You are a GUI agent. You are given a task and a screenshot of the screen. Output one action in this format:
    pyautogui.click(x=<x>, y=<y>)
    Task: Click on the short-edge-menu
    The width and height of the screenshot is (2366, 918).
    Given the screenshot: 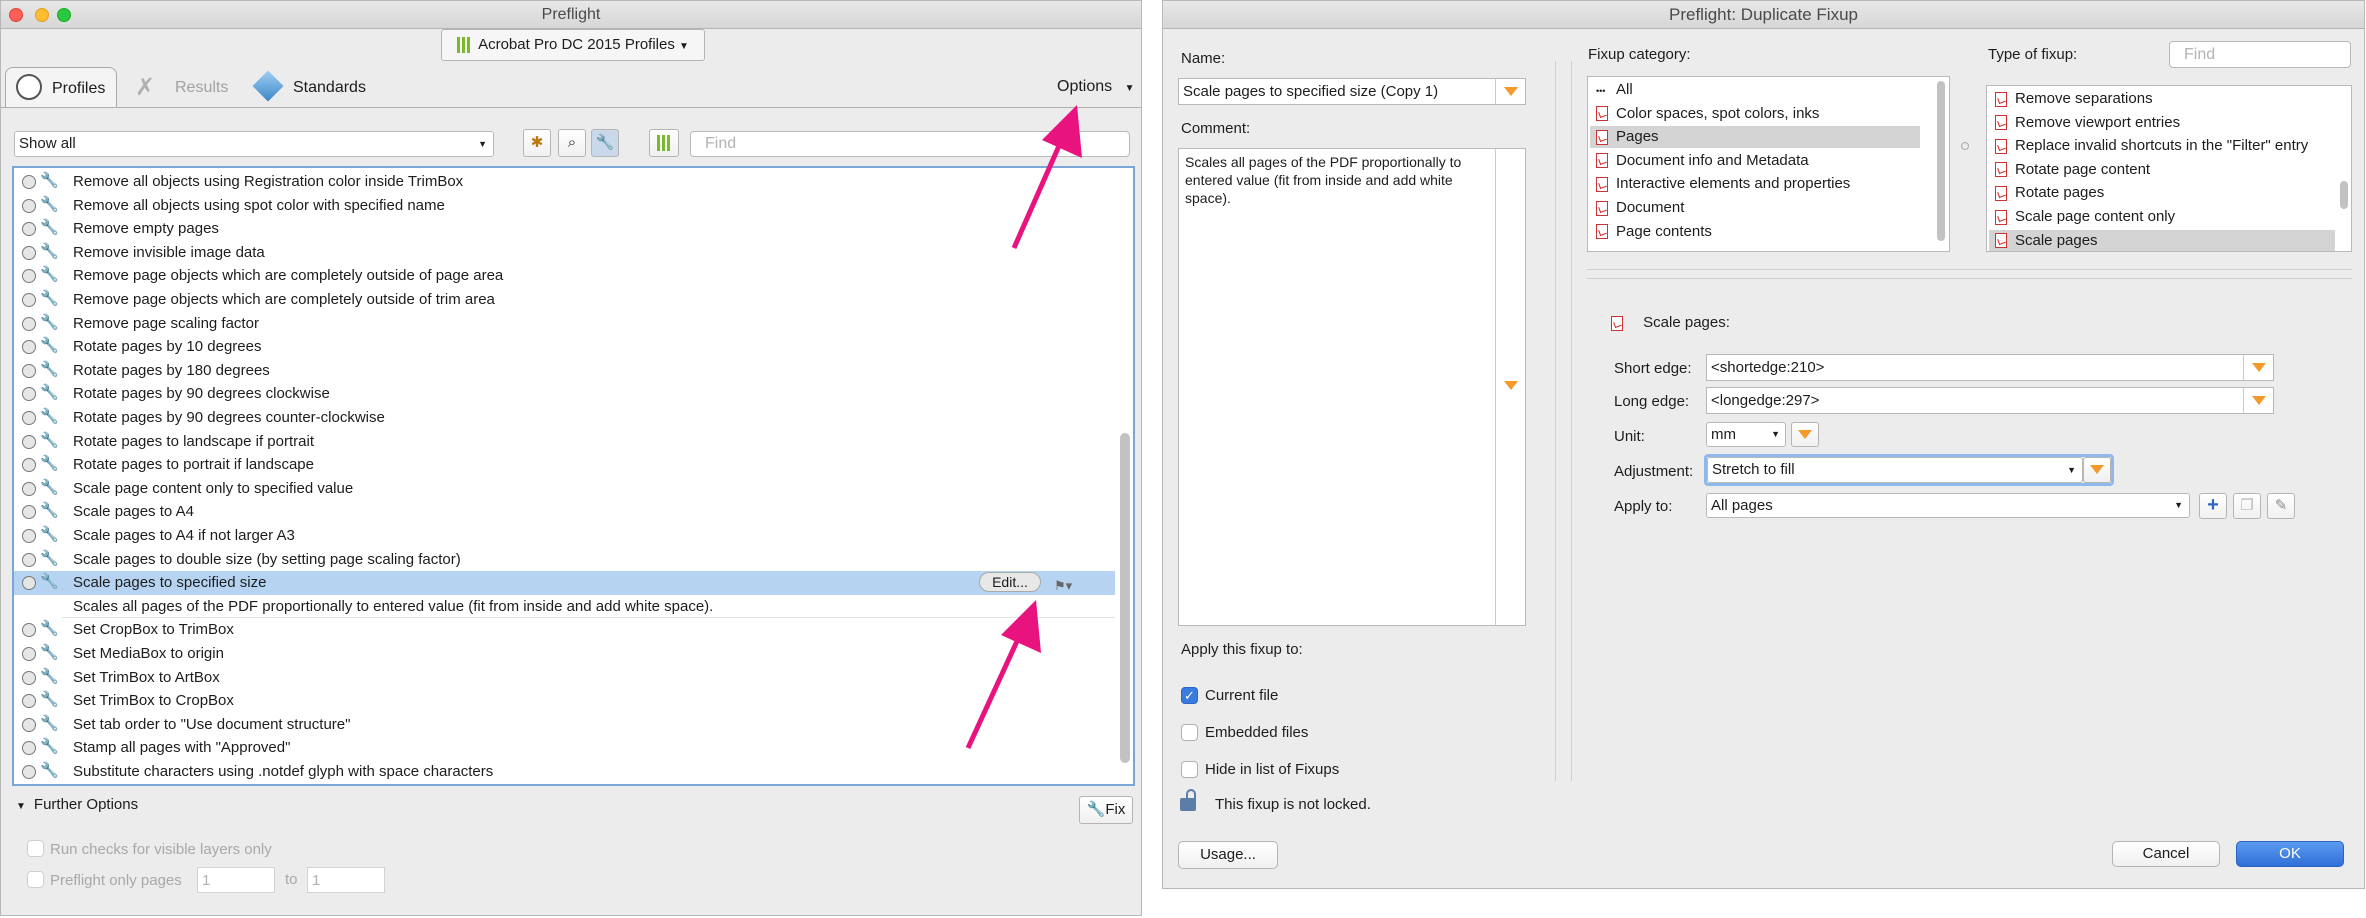 What is the action you would take?
    pyautogui.click(x=2258, y=367)
    